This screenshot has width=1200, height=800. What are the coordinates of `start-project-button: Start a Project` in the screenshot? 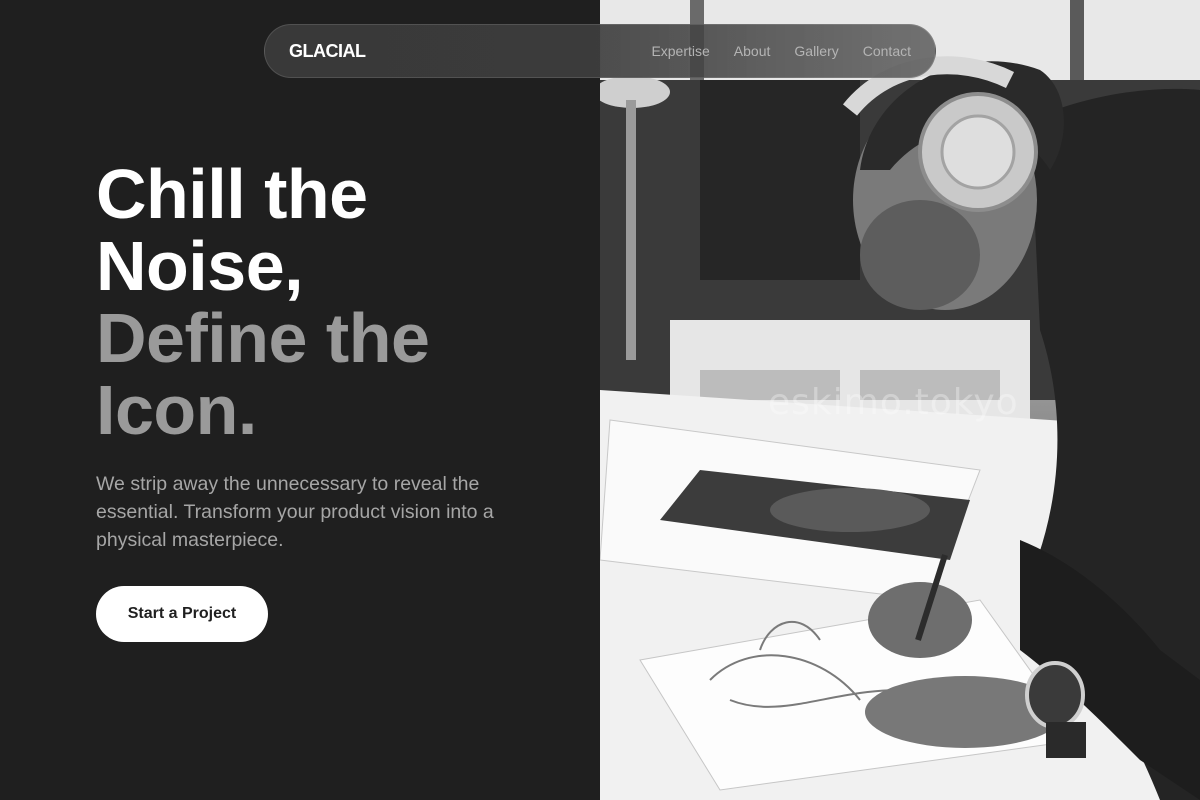 It's located at (182, 614).